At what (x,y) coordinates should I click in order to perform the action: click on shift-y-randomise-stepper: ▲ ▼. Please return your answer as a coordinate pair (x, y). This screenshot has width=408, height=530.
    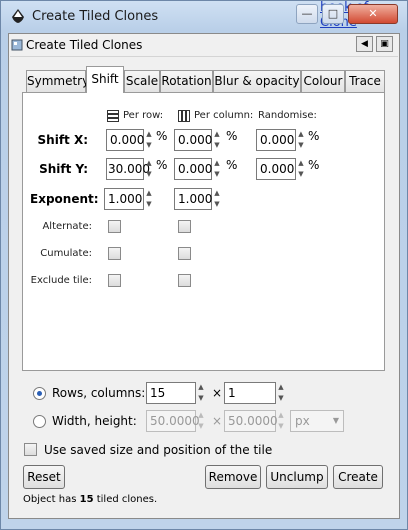
    Looking at the image, I should click on (301, 169).